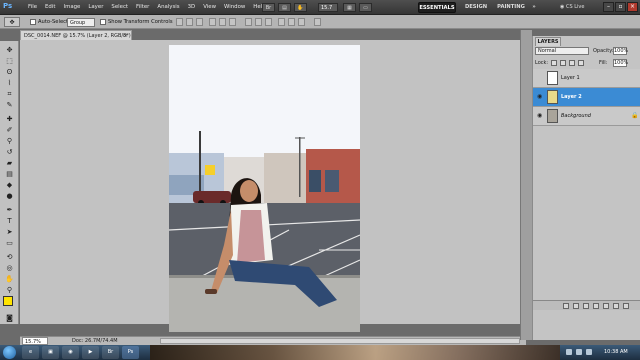 The height and width of the screenshot is (360, 640). I want to click on hand-tool-icon: ✋, so click(9, 279).